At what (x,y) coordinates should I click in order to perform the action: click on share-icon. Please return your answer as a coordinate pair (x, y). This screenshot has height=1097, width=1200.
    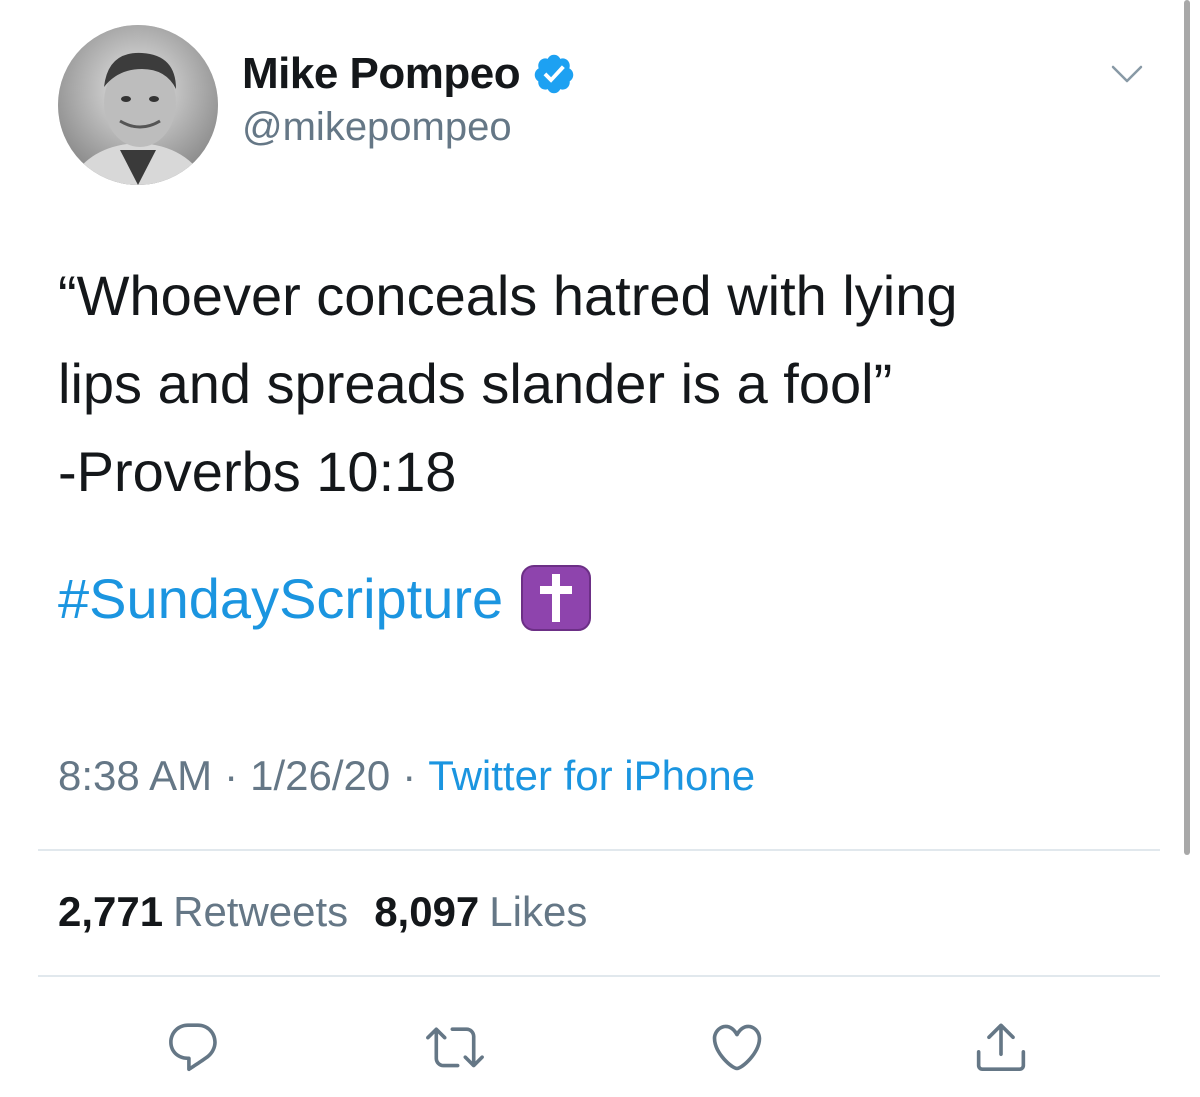
    Looking at the image, I should click on (1001, 1047).